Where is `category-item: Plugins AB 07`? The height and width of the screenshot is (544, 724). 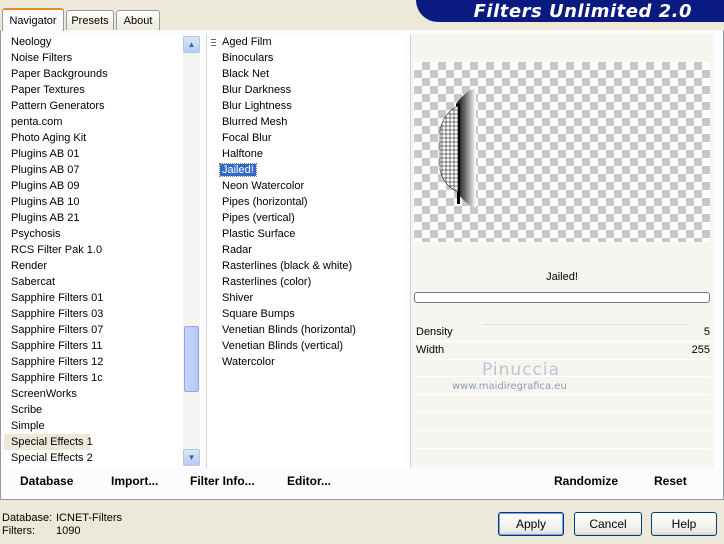
category-item: Plugins AB 07 is located at coordinates (103, 170).